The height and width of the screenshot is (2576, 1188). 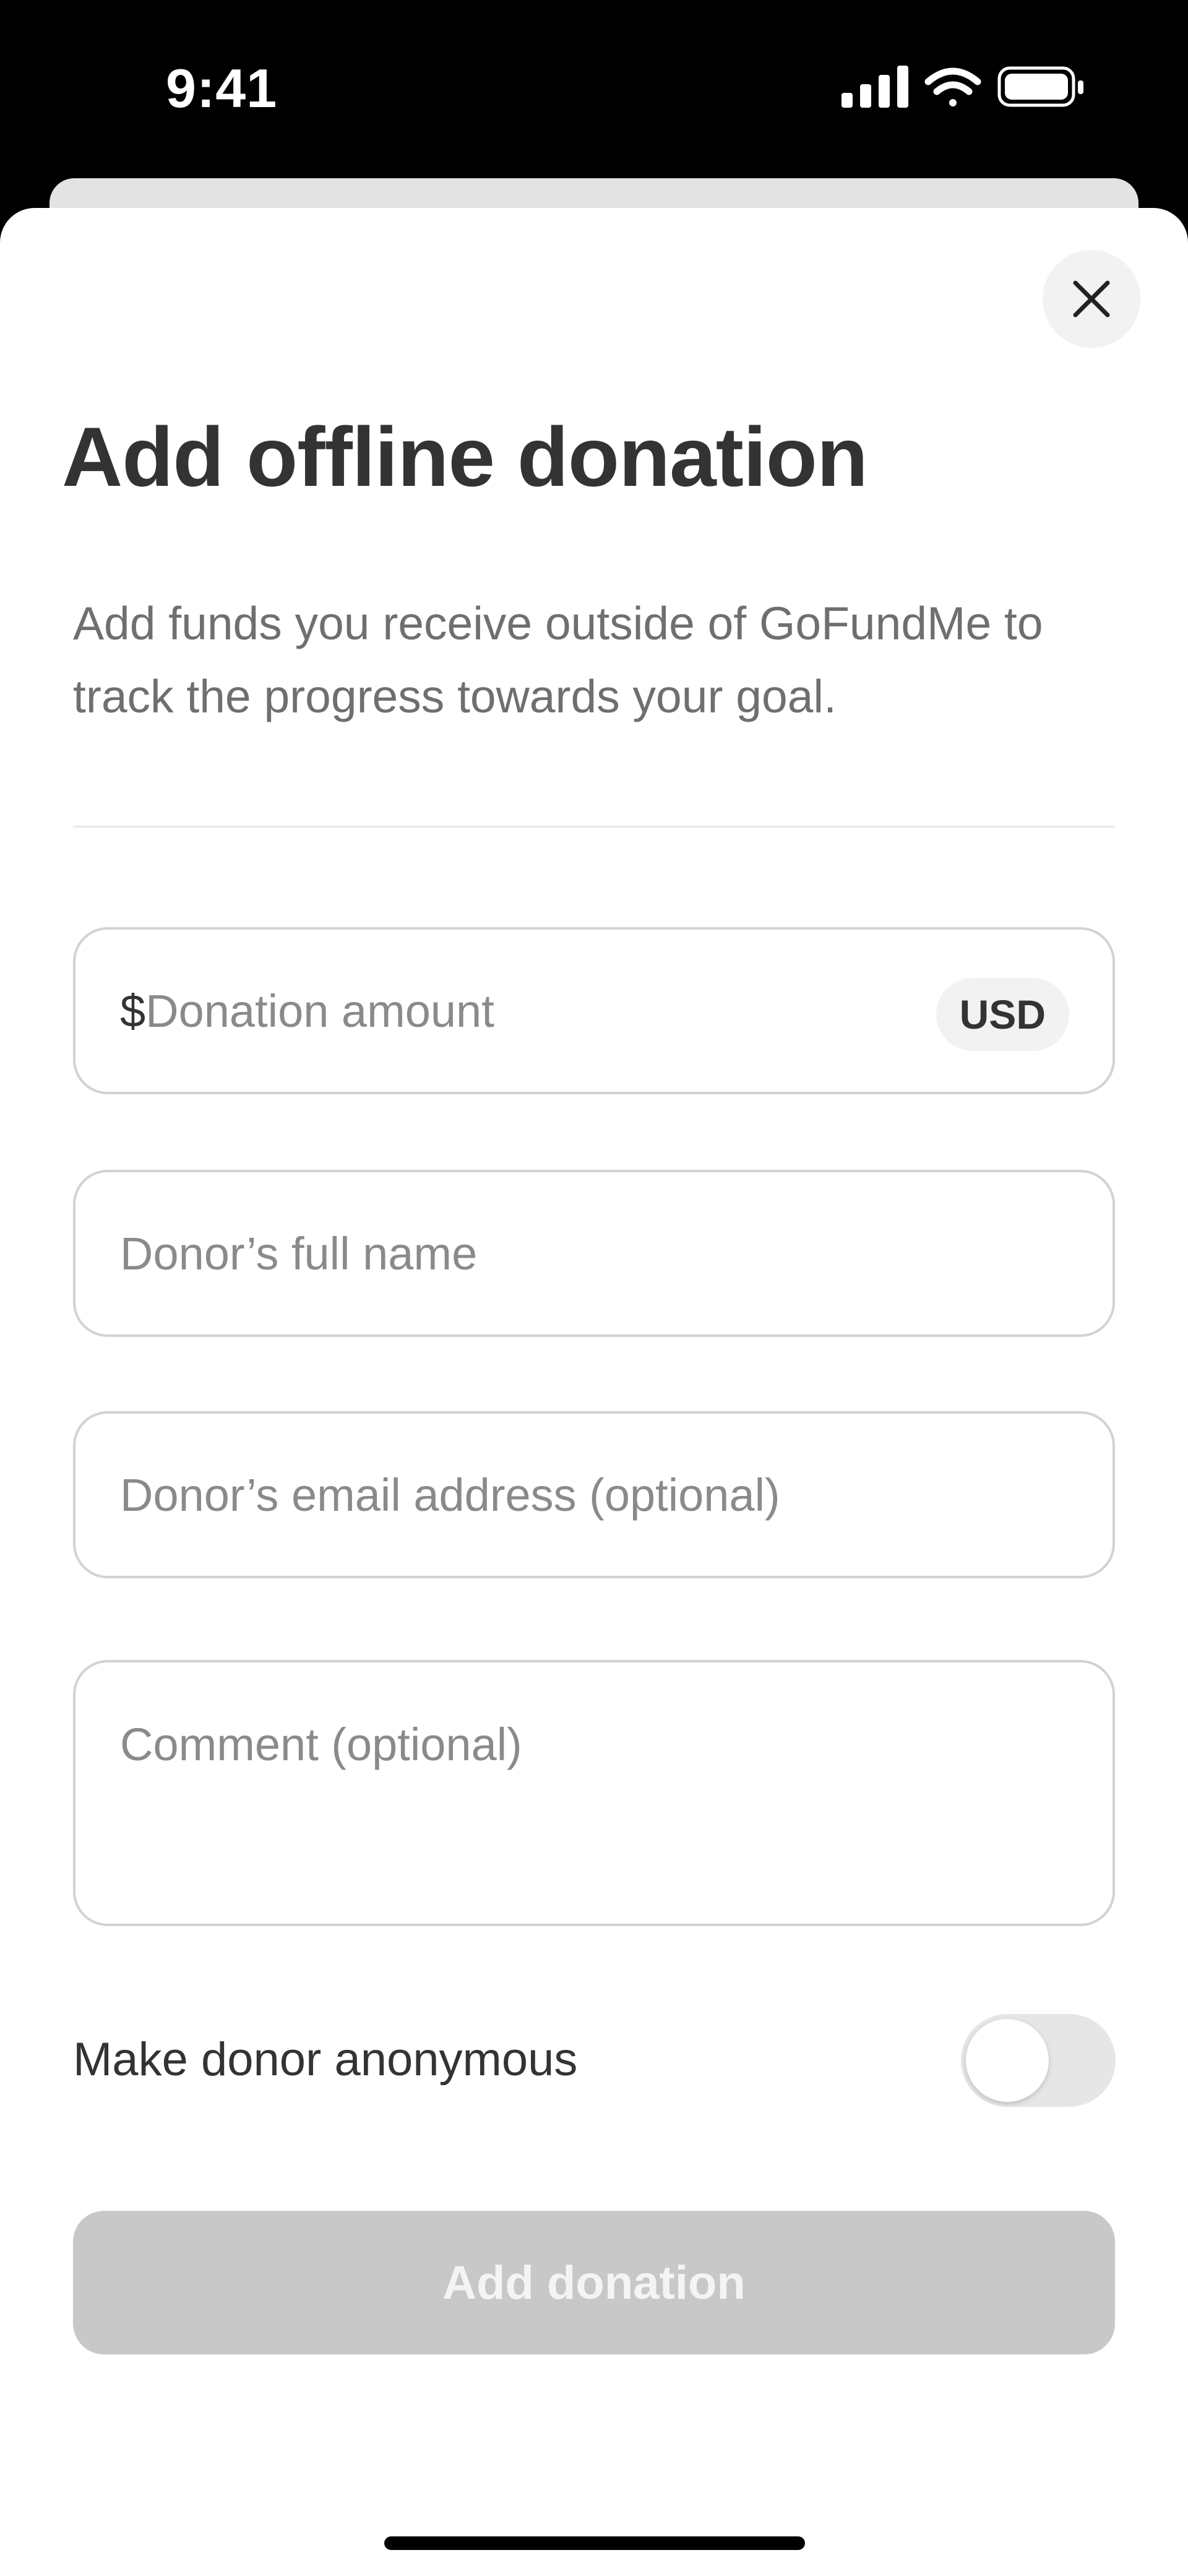 I want to click on signal-icon, so click(x=875, y=87).